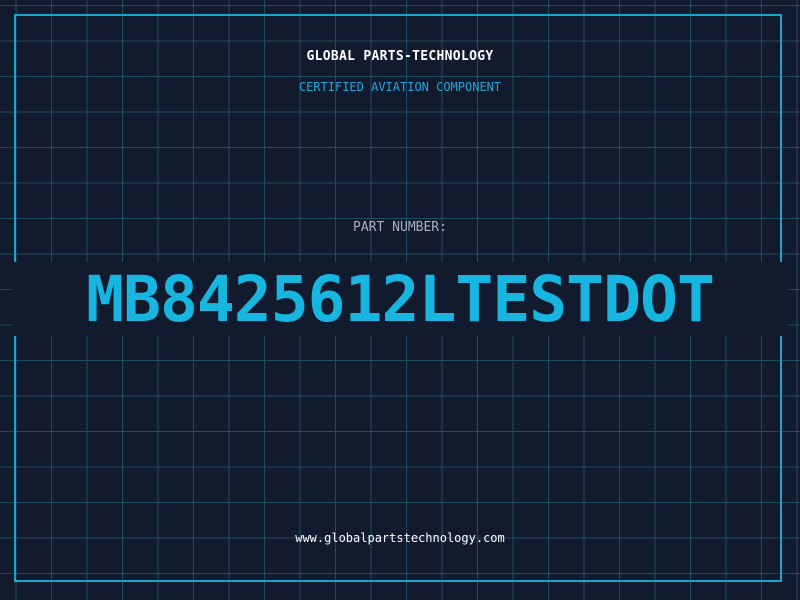 Image resolution: width=800 pixels, height=600 pixels. I want to click on part-number-label: PART NUMBER:, so click(400, 227).